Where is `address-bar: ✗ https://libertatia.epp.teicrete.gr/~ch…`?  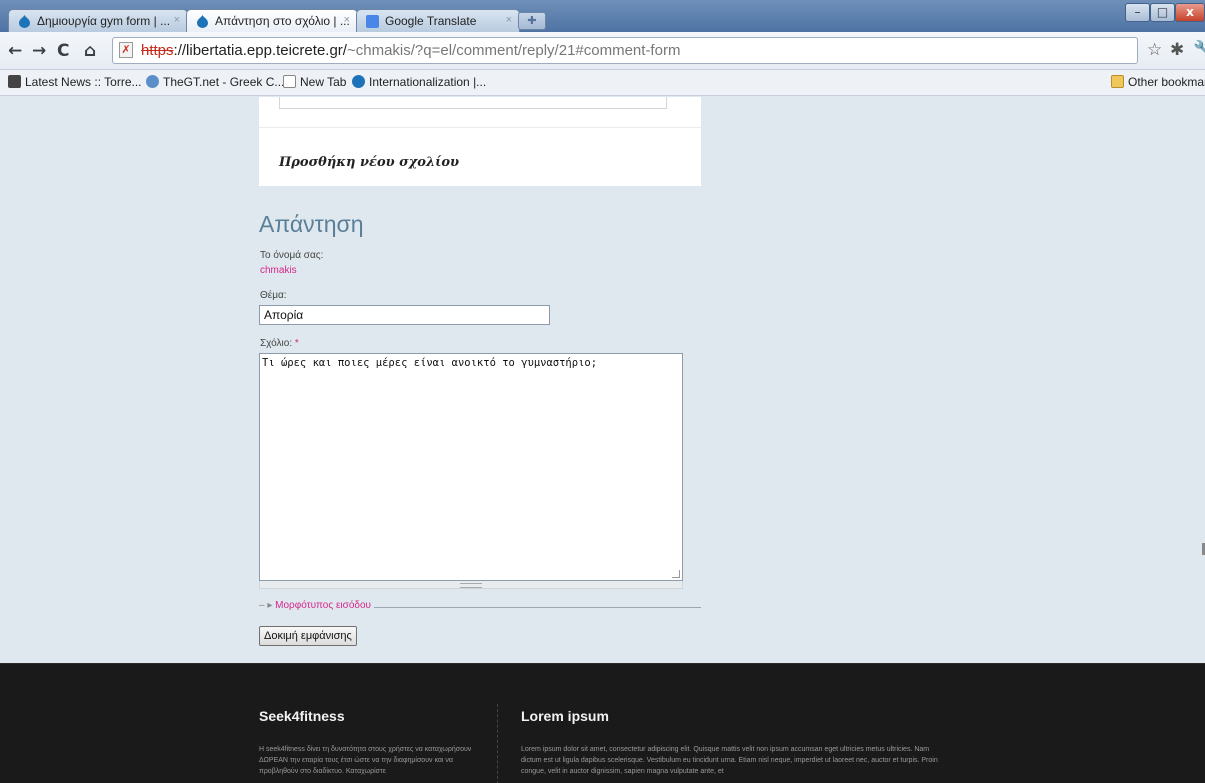
address-bar: ✗ https://libertatia.epp.teicrete.gr/~ch… is located at coordinates (625, 50).